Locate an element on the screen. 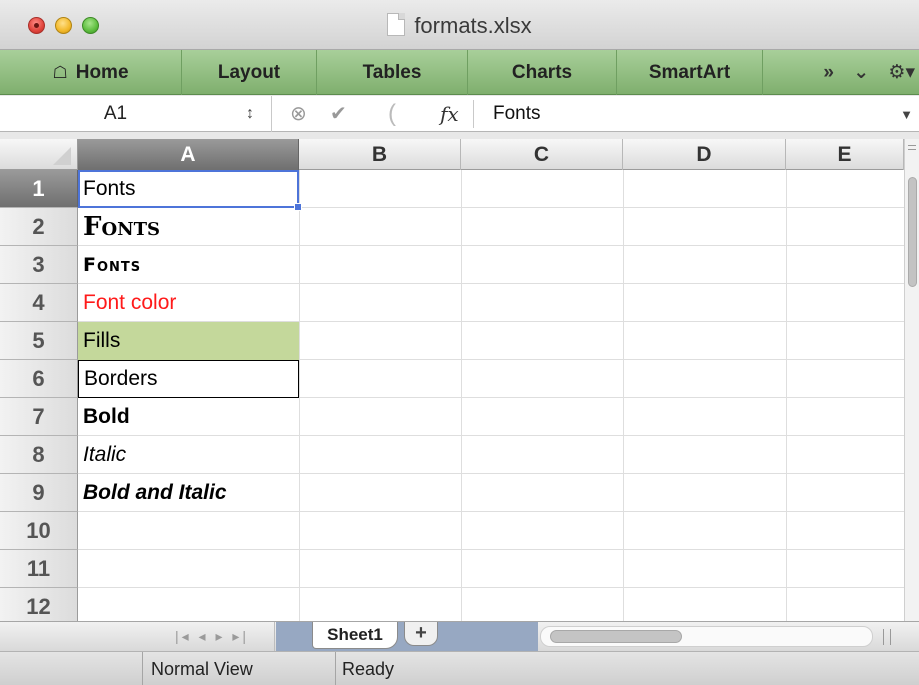 Image resolution: width=919 pixels, height=685 pixels. tab-sheet1: Sheet1 is located at coordinates (355, 635).